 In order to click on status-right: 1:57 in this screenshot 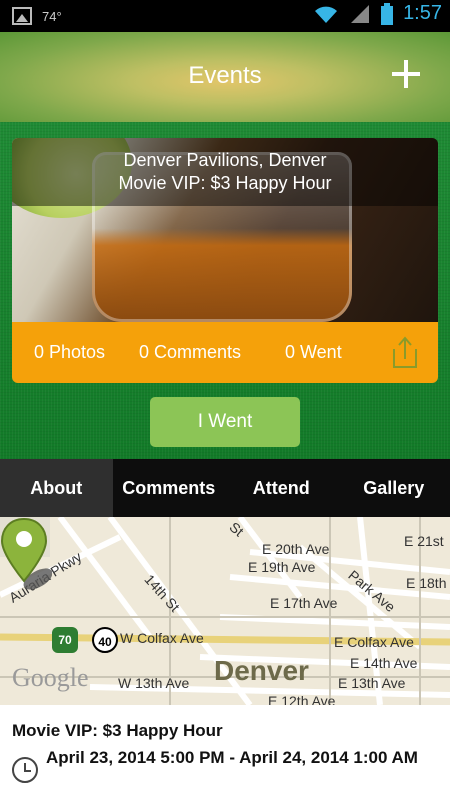, I will do `click(377, 13)`.